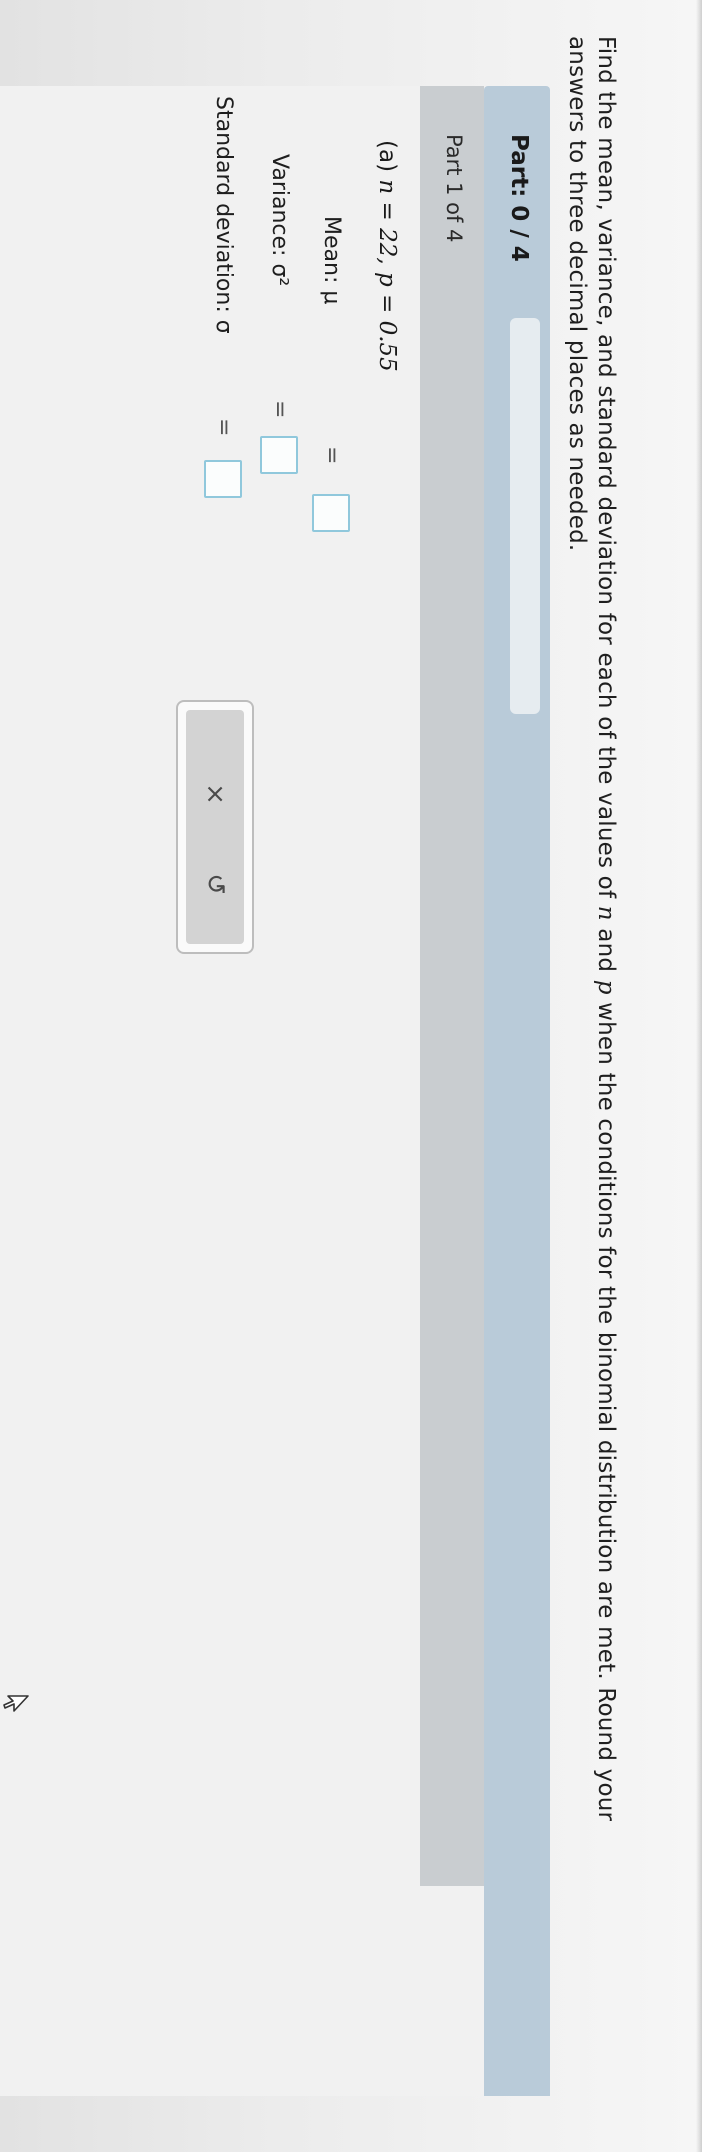 Image resolution: width=702 pixels, height=2152 pixels. What do you see at coordinates (16, 1706) in the screenshot?
I see `mouse-pointer-icon` at bounding box center [16, 1706].